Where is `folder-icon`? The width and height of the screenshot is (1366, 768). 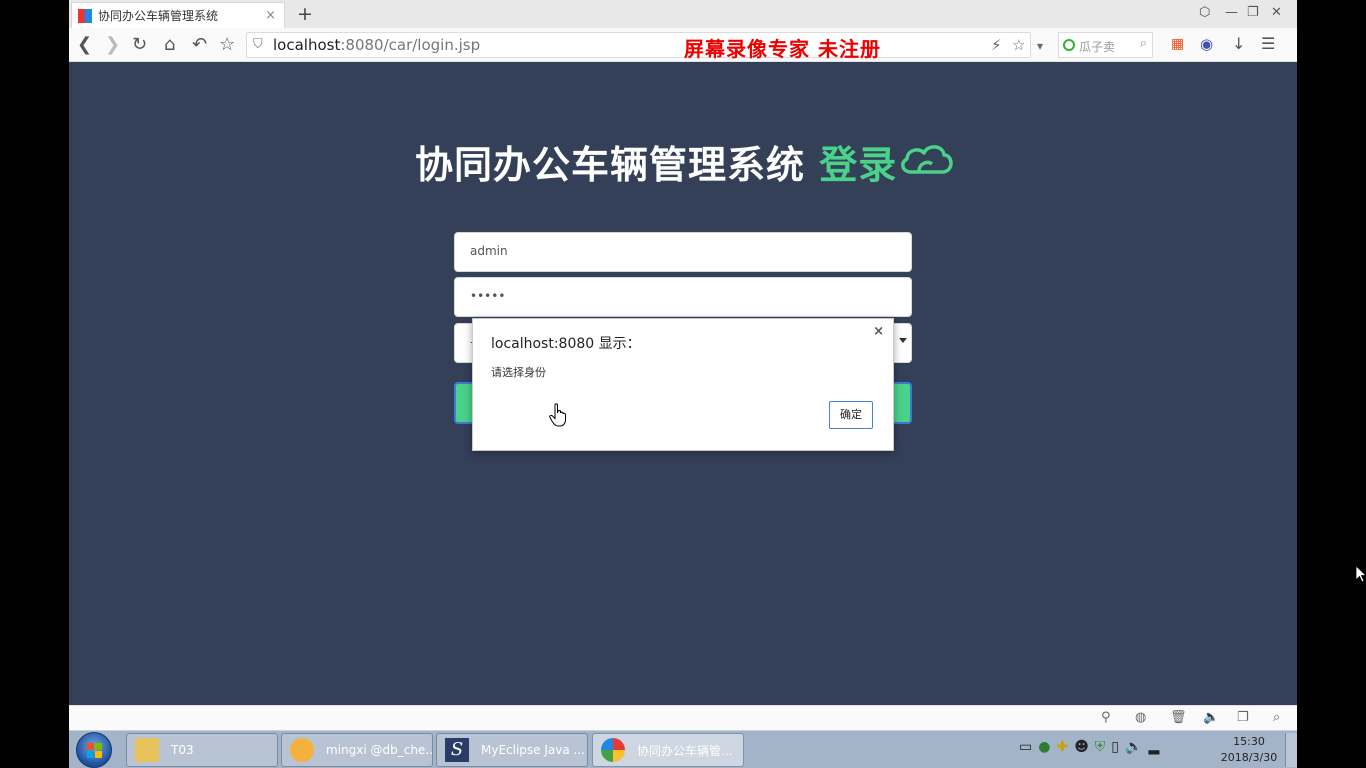 folder-icon is located at coordinates (147, 750).